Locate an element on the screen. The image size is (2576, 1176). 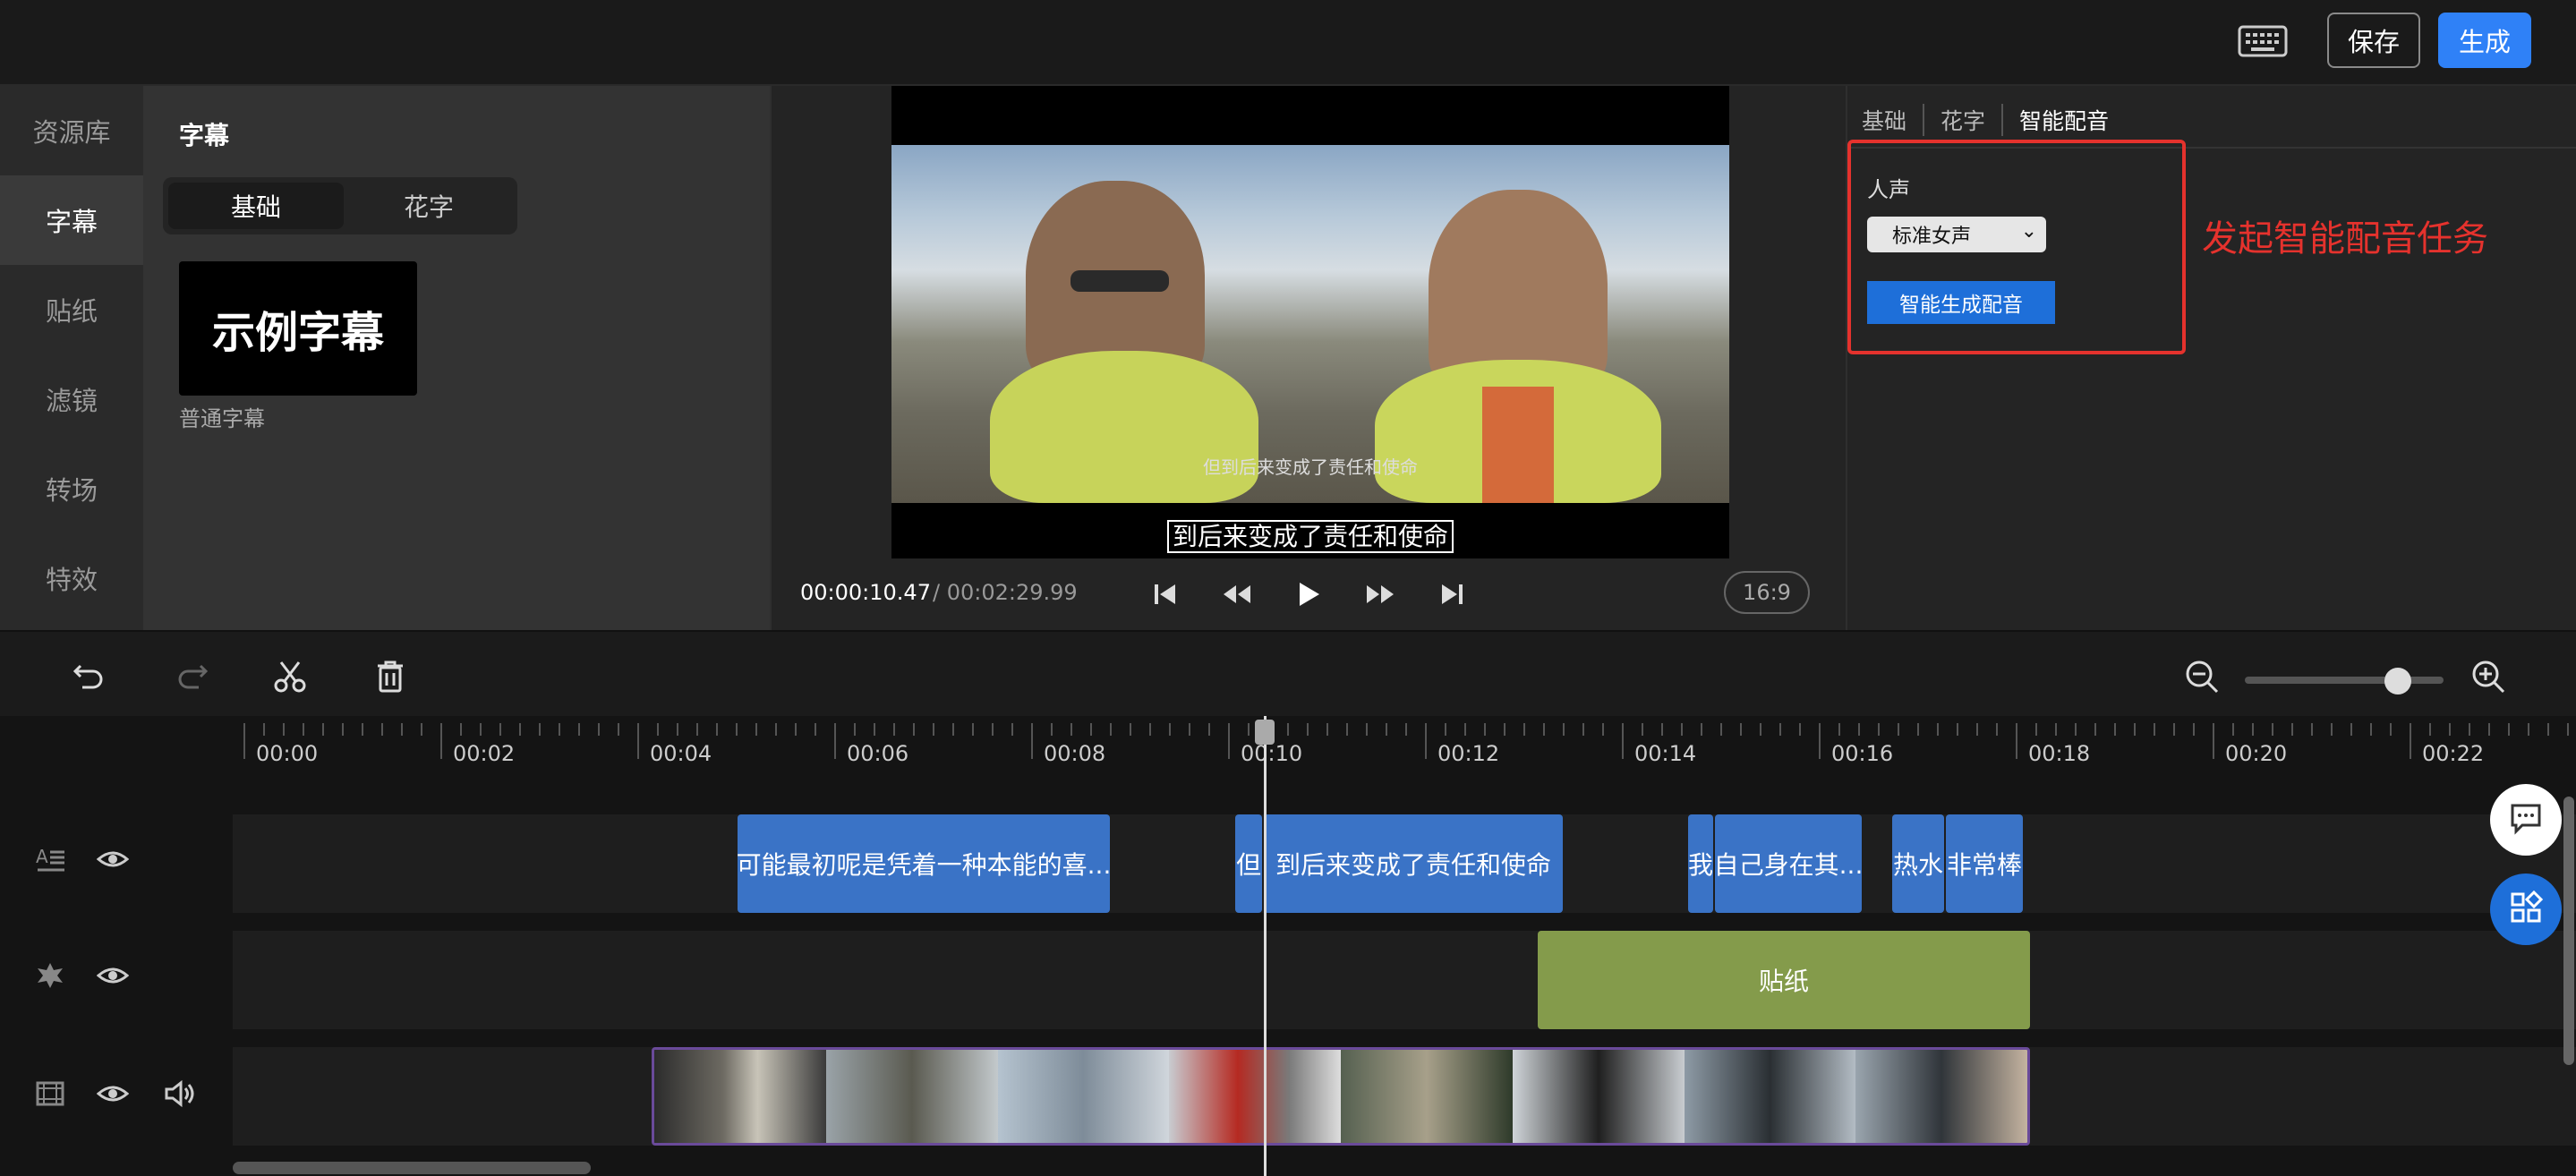
rewind-icon is located at coordinates (1237, 594).